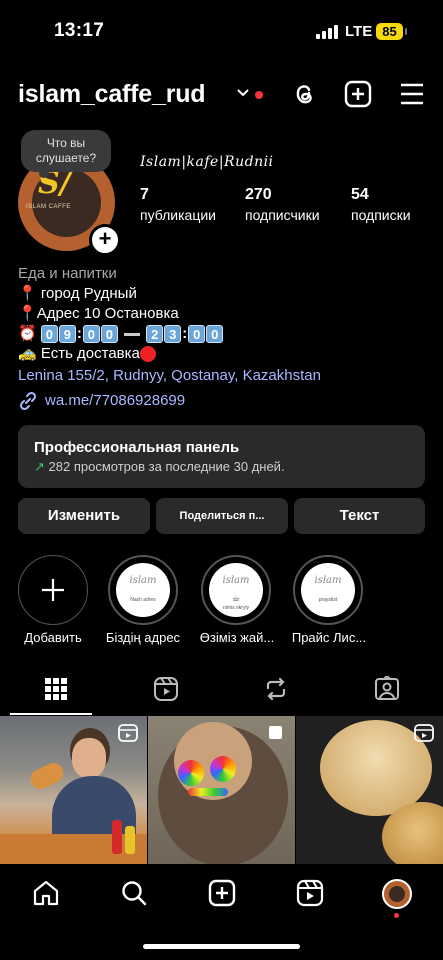 This screenshot has height=960, width=443. Describe the element at coordinates (178, 204) in the screenshot. I see `stat-posts: 7 публикации` at that location.